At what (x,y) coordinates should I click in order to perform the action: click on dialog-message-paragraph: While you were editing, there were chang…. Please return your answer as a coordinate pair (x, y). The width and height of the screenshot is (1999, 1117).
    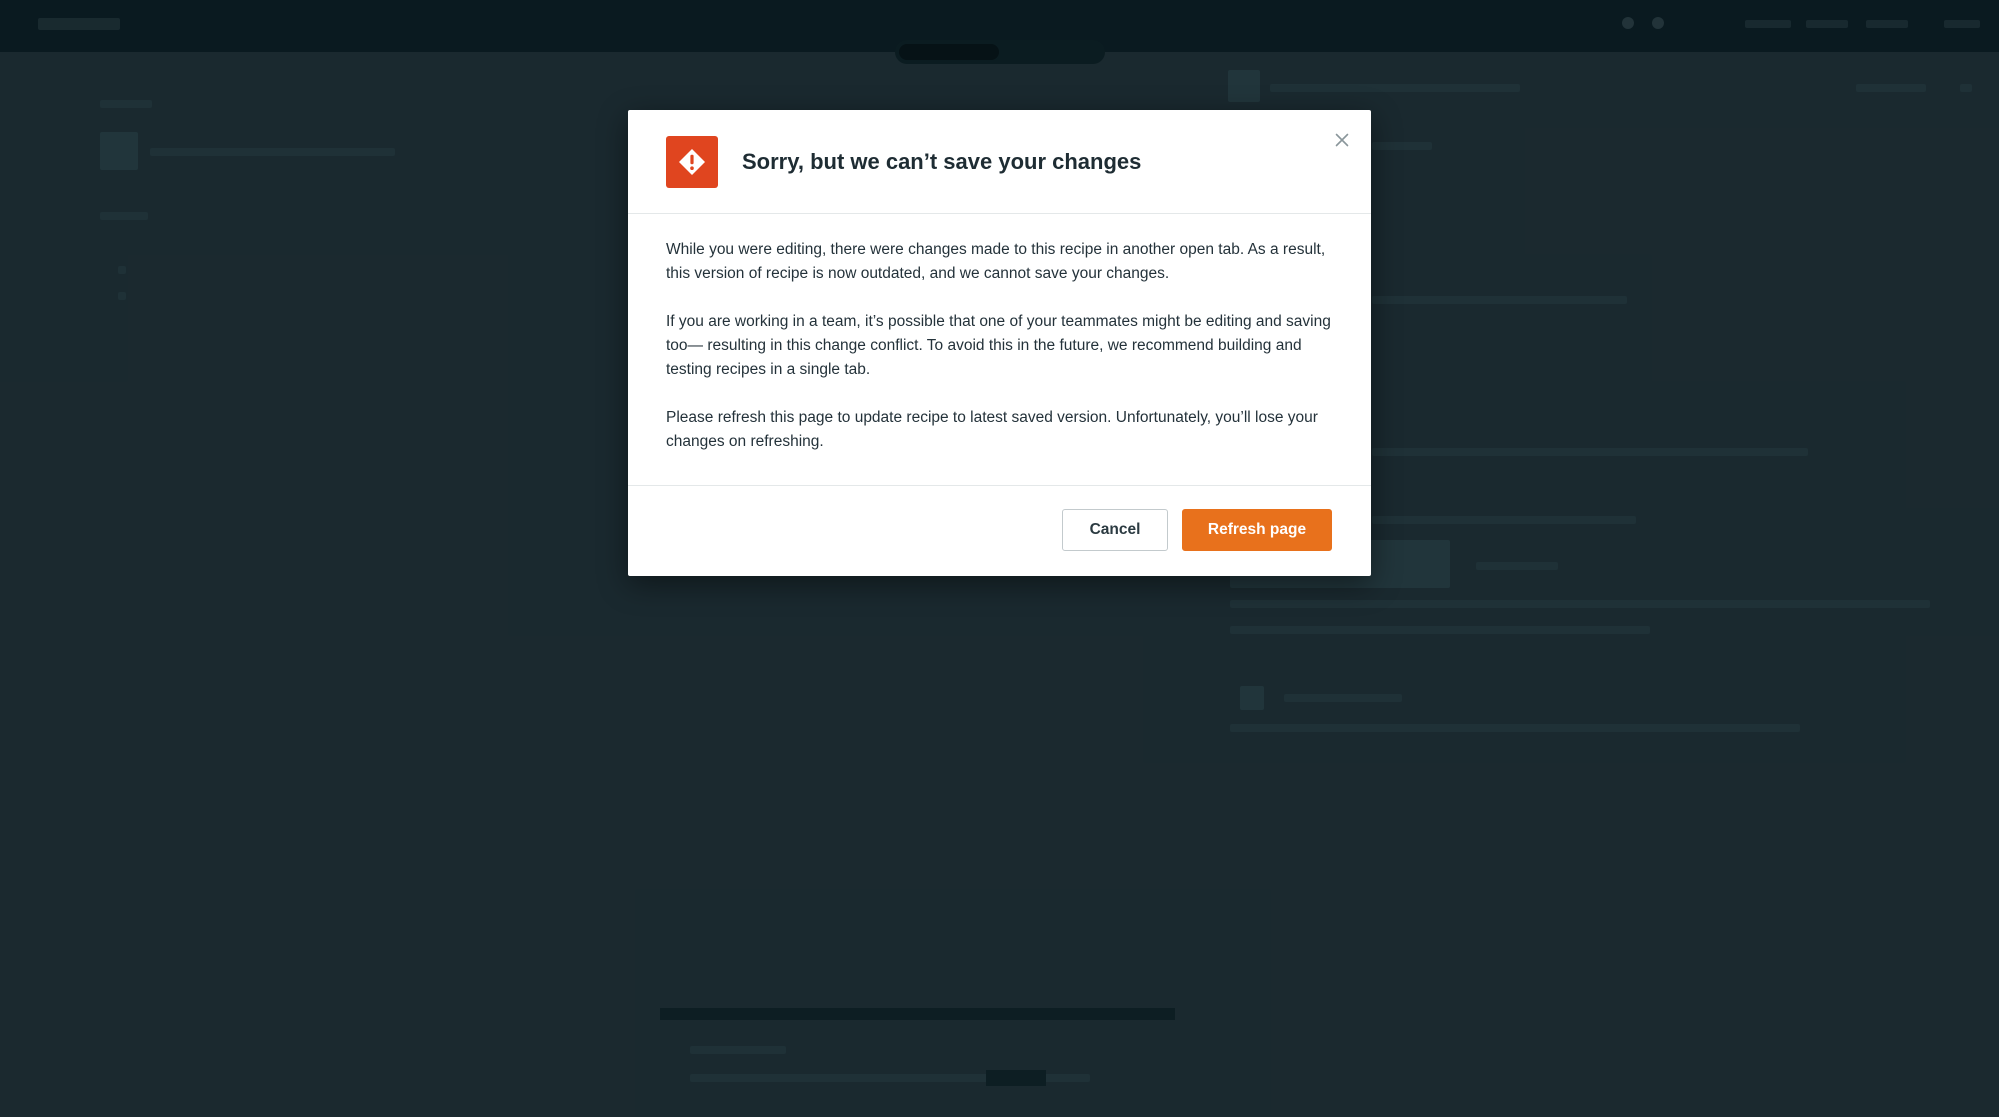
    Looking at the image, I should click on (996, 261).